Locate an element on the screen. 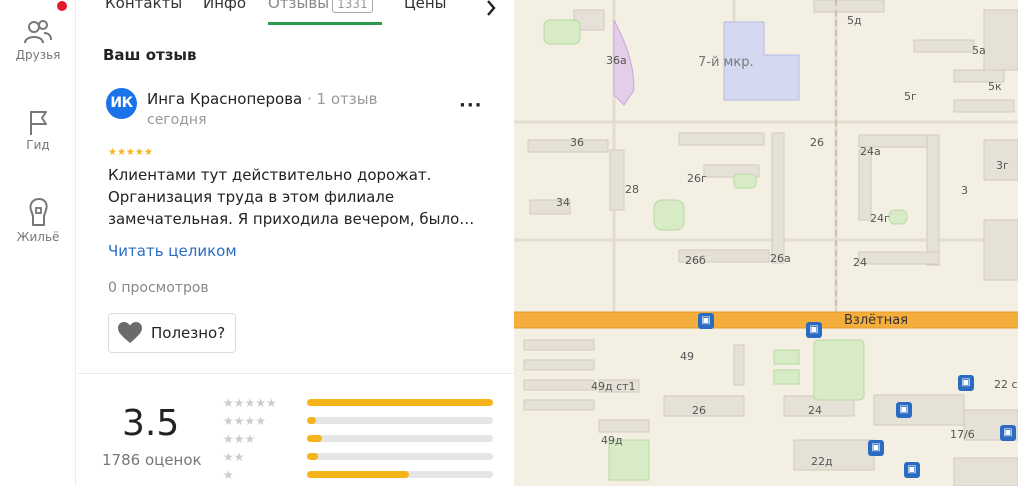  rating-row-stars: ★★ is located at coordinates (234, 457).